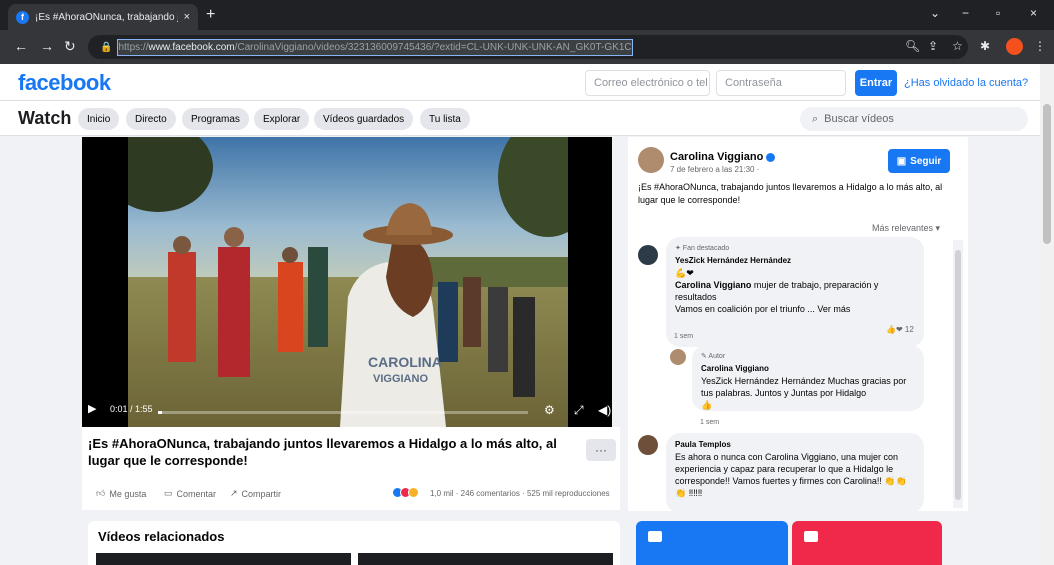  What do you see at coordinates (106, 47) in the screenshot?
I see `lock-icon: 🔒` at bounding box center [106, 47].